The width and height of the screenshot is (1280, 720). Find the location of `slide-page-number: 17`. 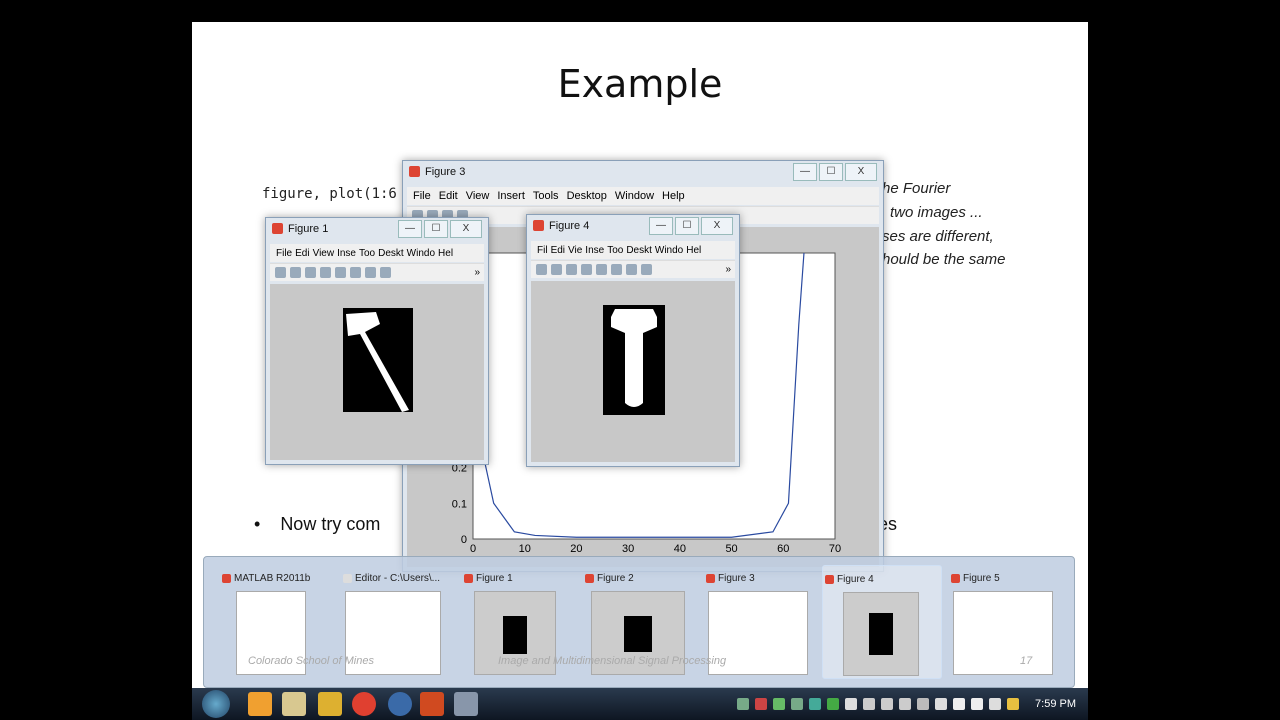

slide-page-number: 17 is located at coordinates (1026, 661).